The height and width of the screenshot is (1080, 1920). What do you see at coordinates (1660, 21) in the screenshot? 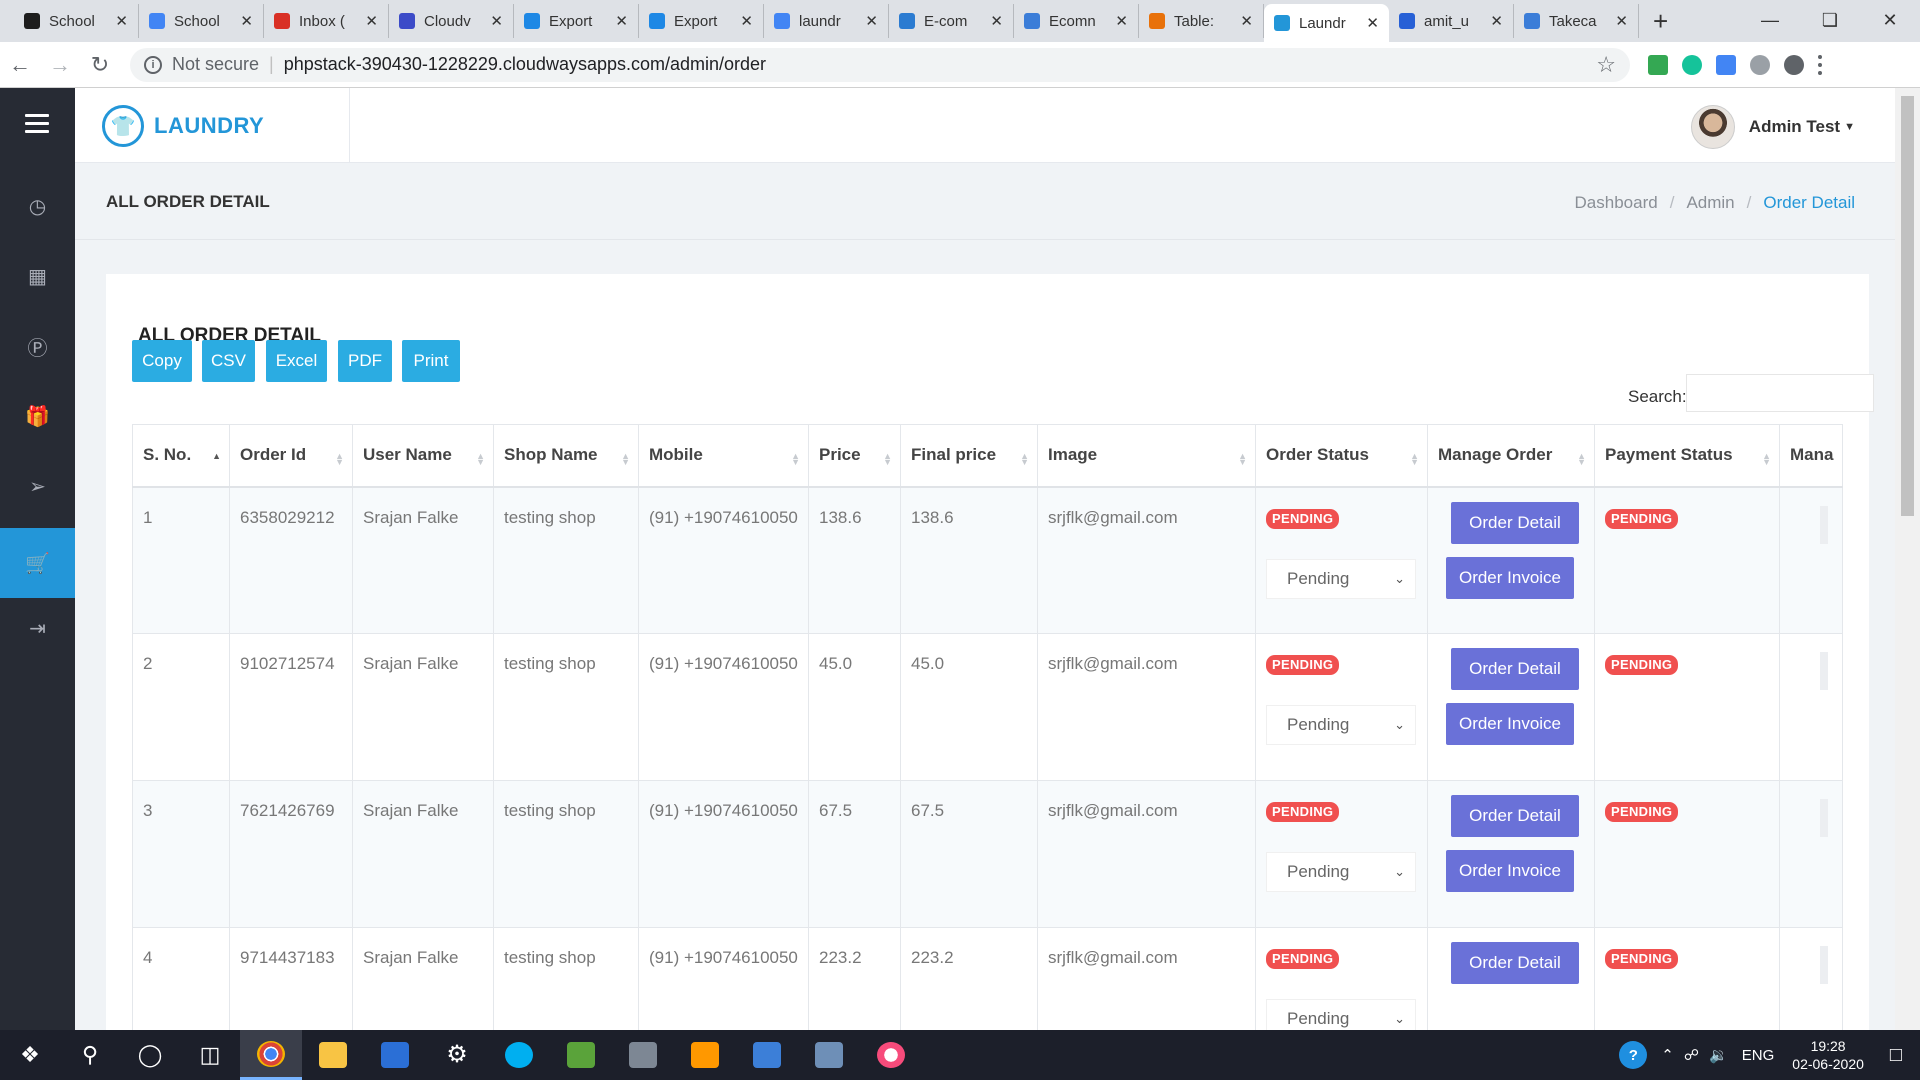
I see `new-tab-button: +` at bounding box center [1660, 21].